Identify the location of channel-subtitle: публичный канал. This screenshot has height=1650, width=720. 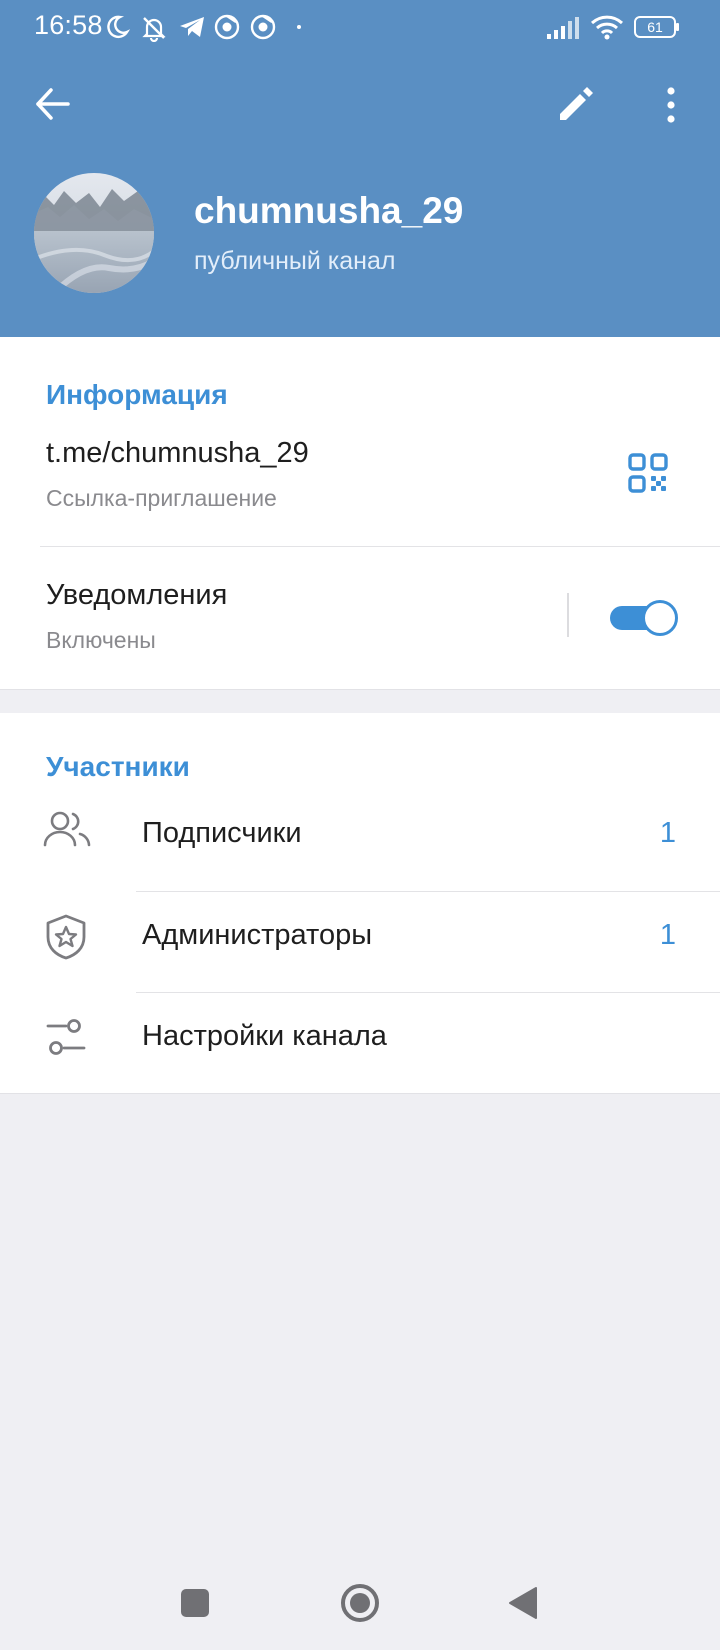
(295, 261).